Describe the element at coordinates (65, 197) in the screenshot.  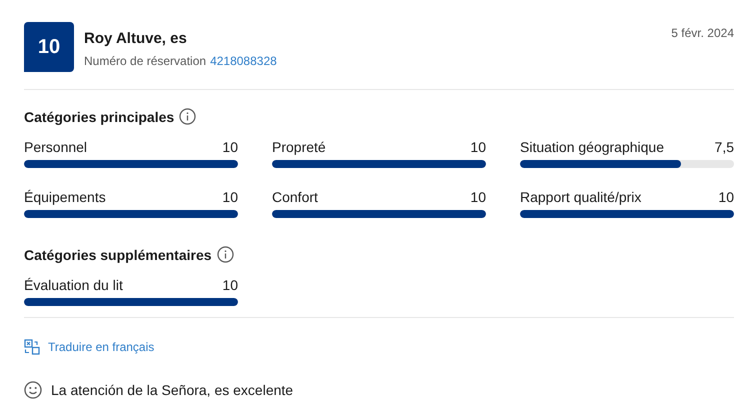
I see `category-label: Équipements` at that location.